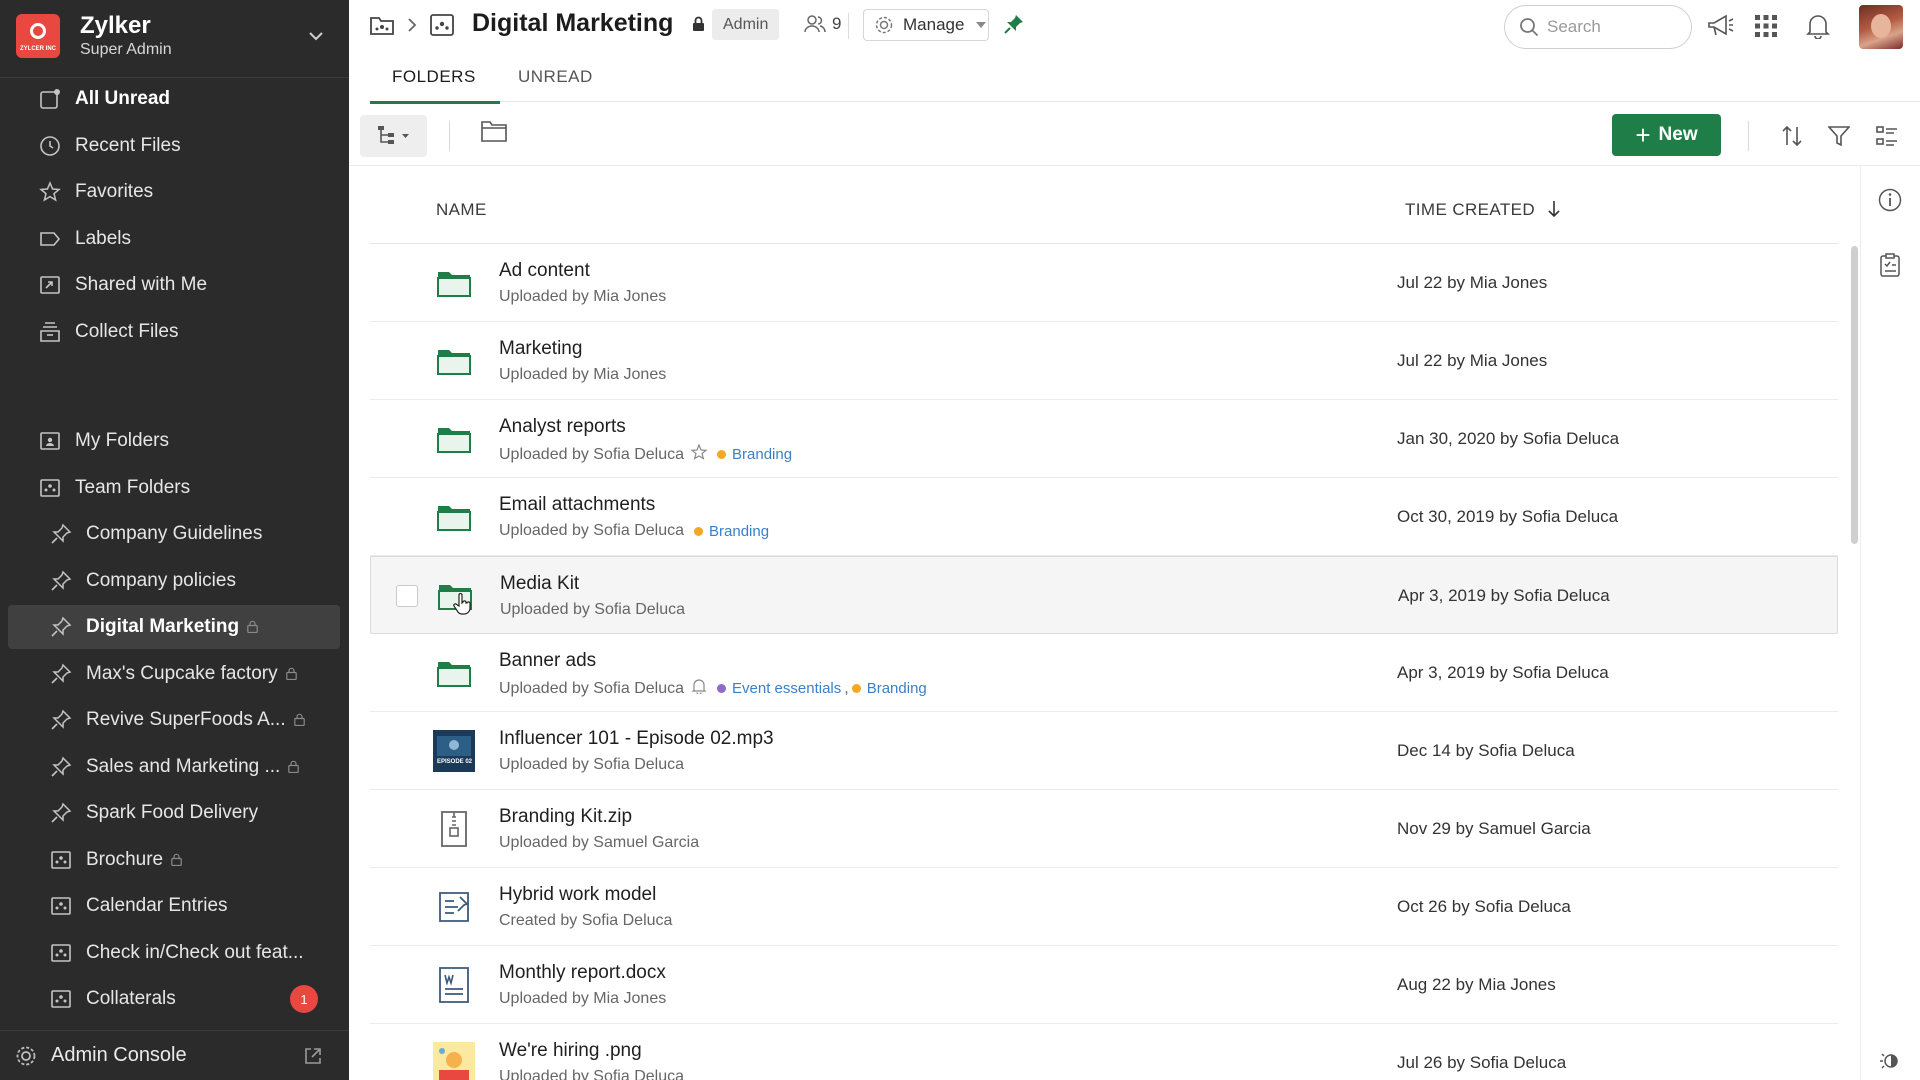 The width and height of the screenshot is (1920, 1080). I want to click on column-header-name: NAME, so click(461, 210).